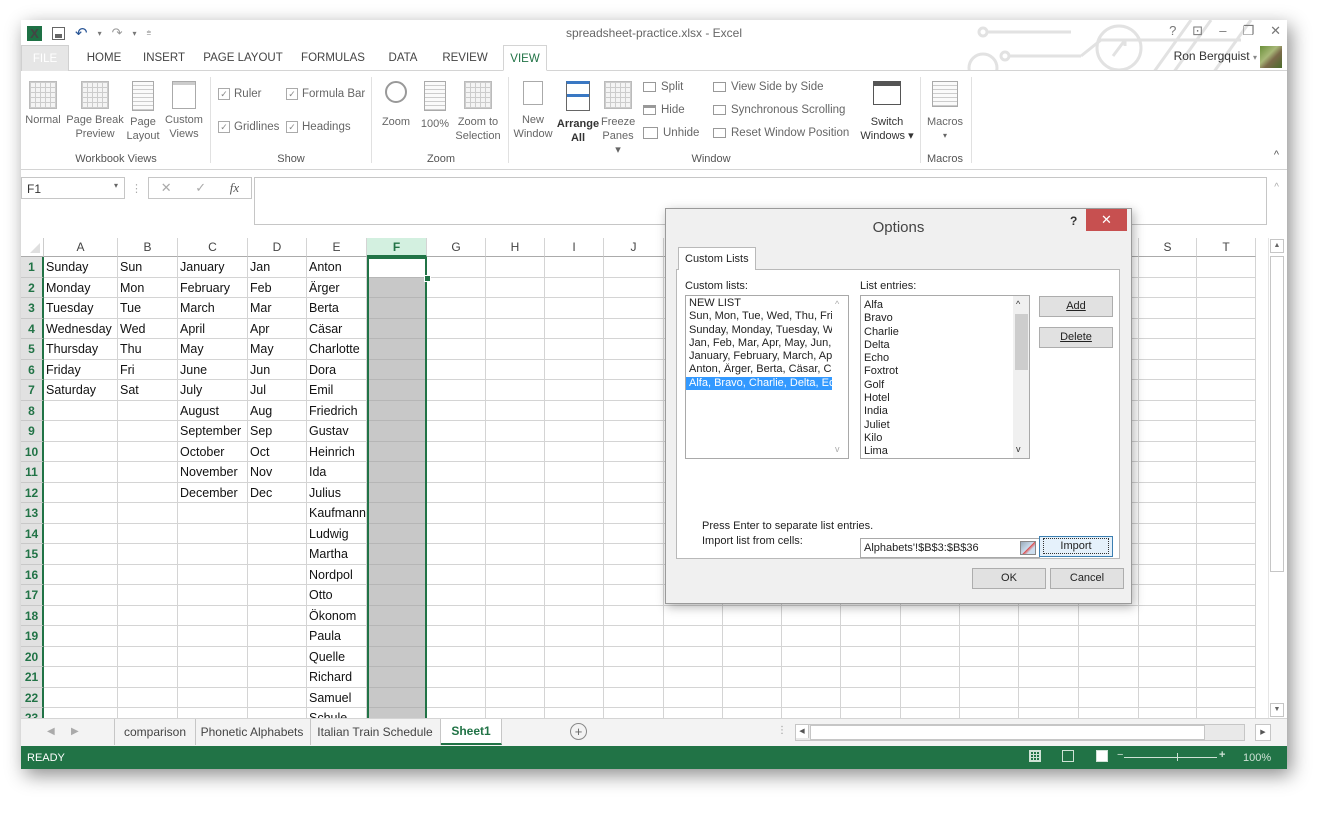  What do you see at coordinates (32, 431) in the screenshot?
I see `row-header: 9` at bounding box center [32, 431].